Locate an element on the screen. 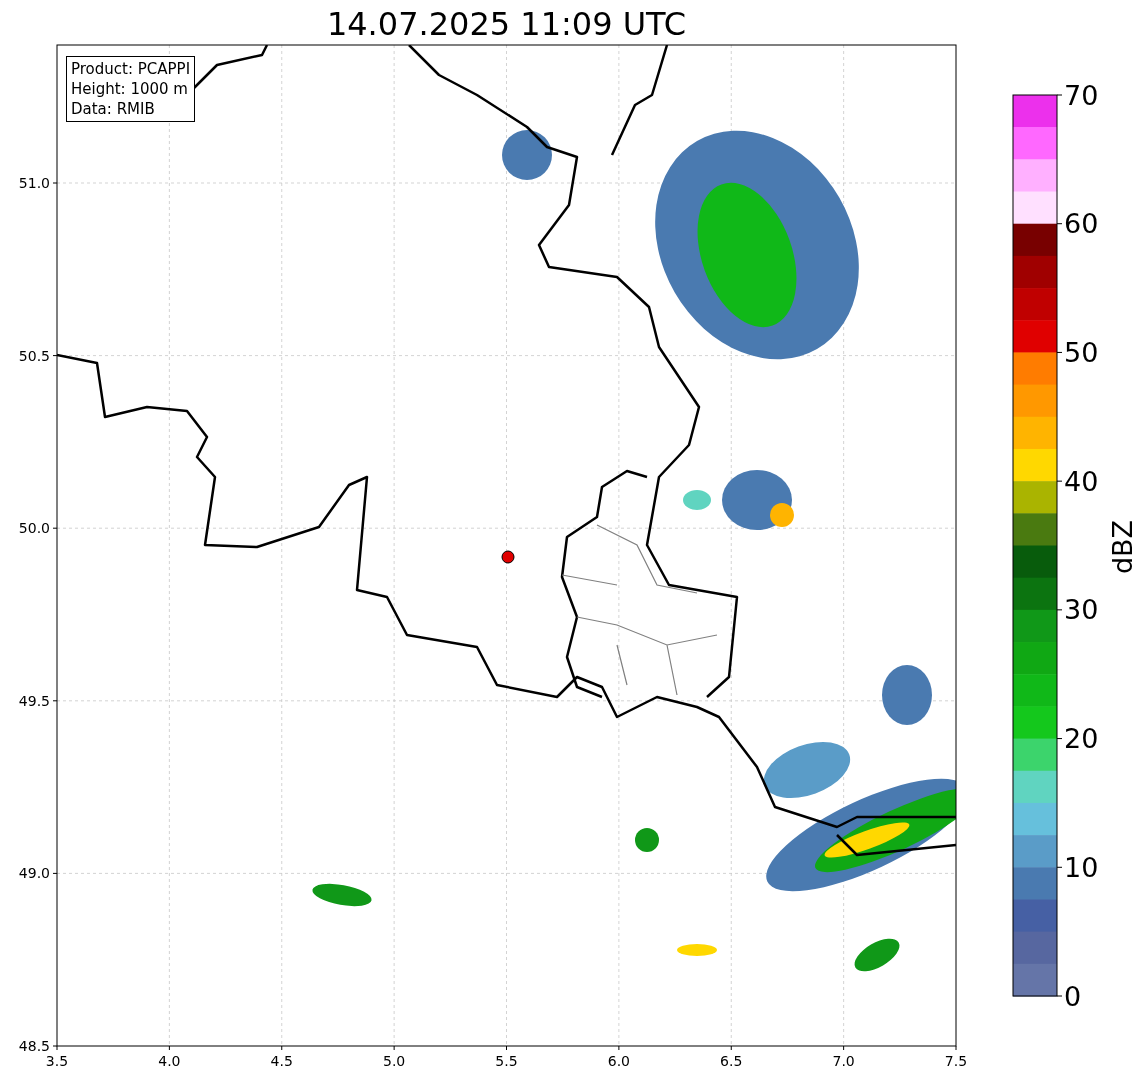 This screenshot has height=1084, width=1145. axis-tick-label: 49.0 is located at coordinates (34, 873).